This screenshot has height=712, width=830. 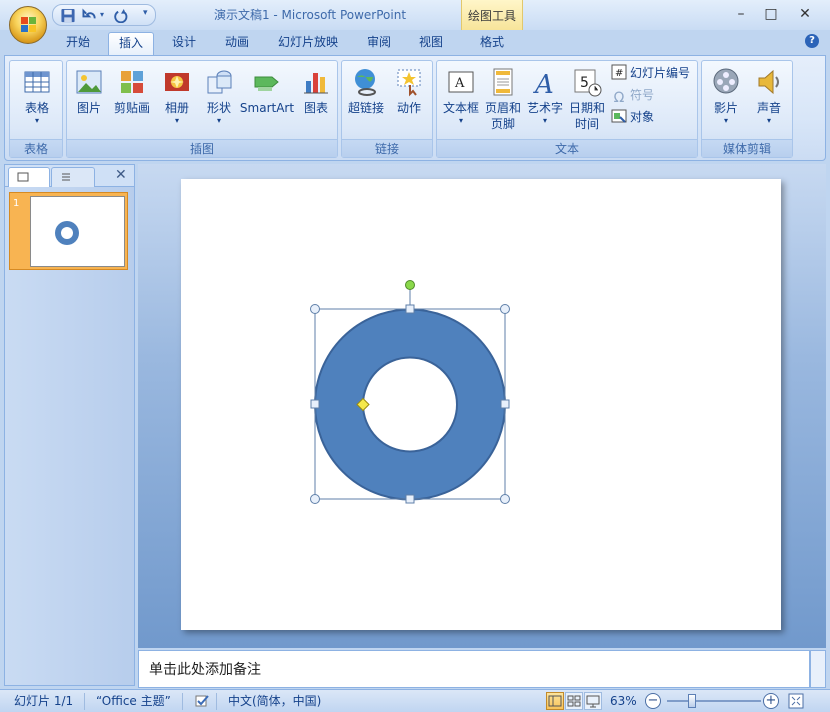 I want to click on drawing-tools-context: 绘图工具, so click(x=492, y=15).